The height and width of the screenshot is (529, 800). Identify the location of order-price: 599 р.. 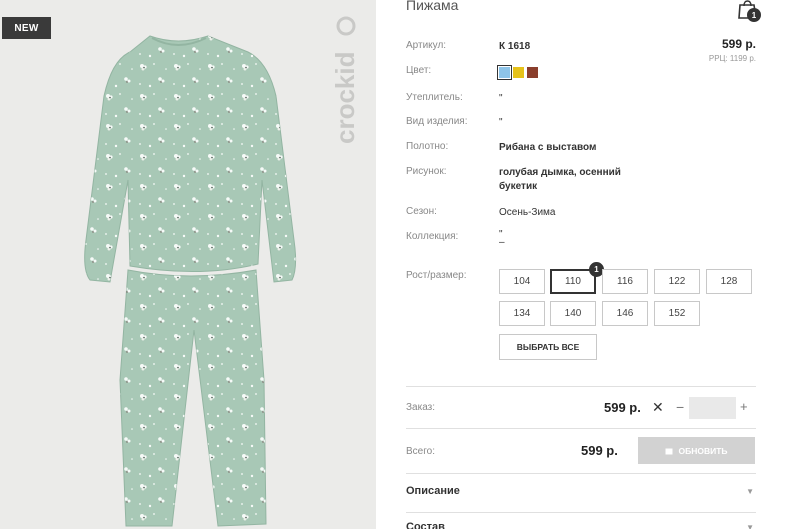
(622, 407).